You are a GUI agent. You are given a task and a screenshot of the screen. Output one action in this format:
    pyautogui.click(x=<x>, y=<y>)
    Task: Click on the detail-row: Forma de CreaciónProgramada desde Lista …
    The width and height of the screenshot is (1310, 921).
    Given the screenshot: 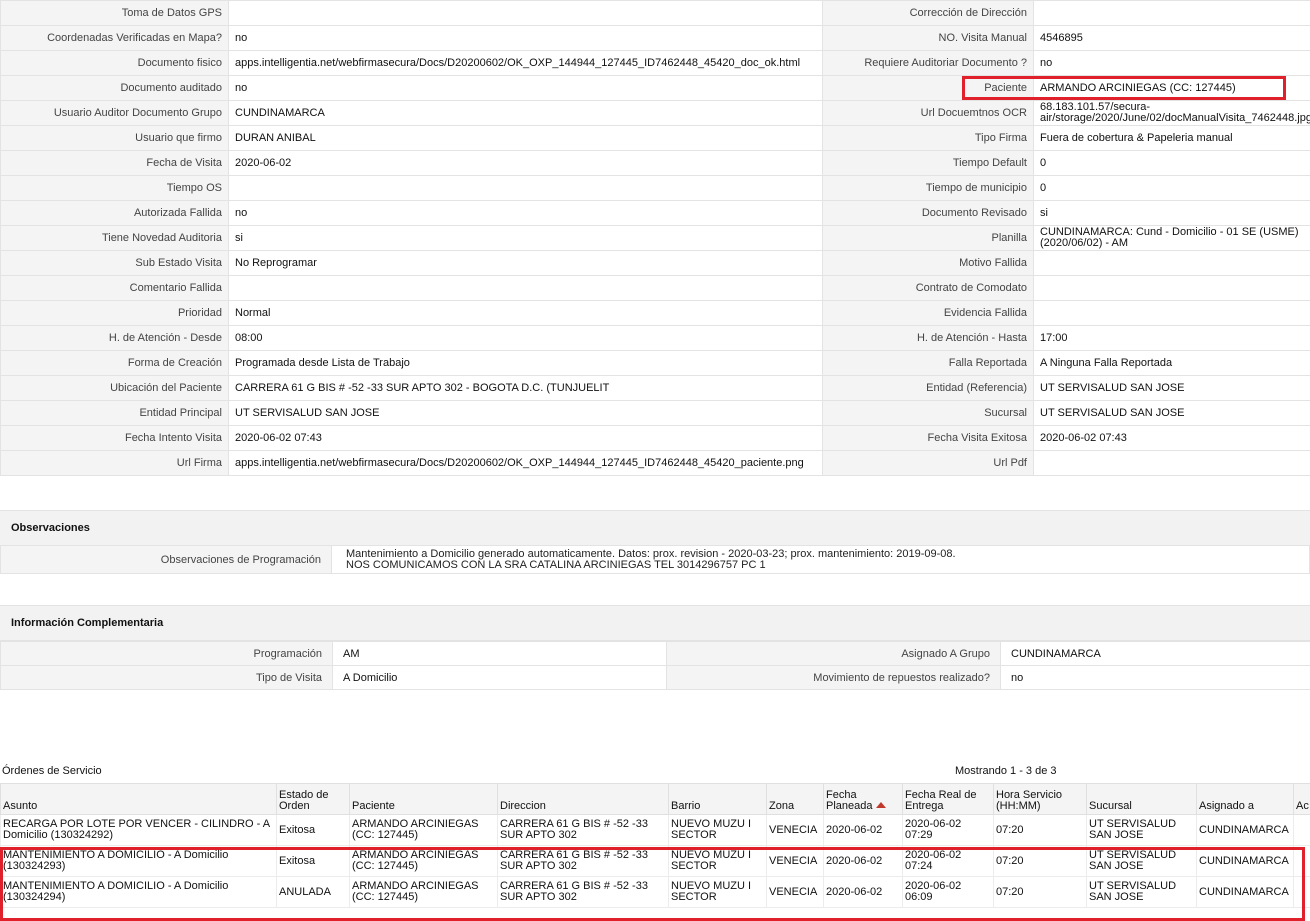 What is the action you would take?
    pyautogui.click(x=655, y=363)
    